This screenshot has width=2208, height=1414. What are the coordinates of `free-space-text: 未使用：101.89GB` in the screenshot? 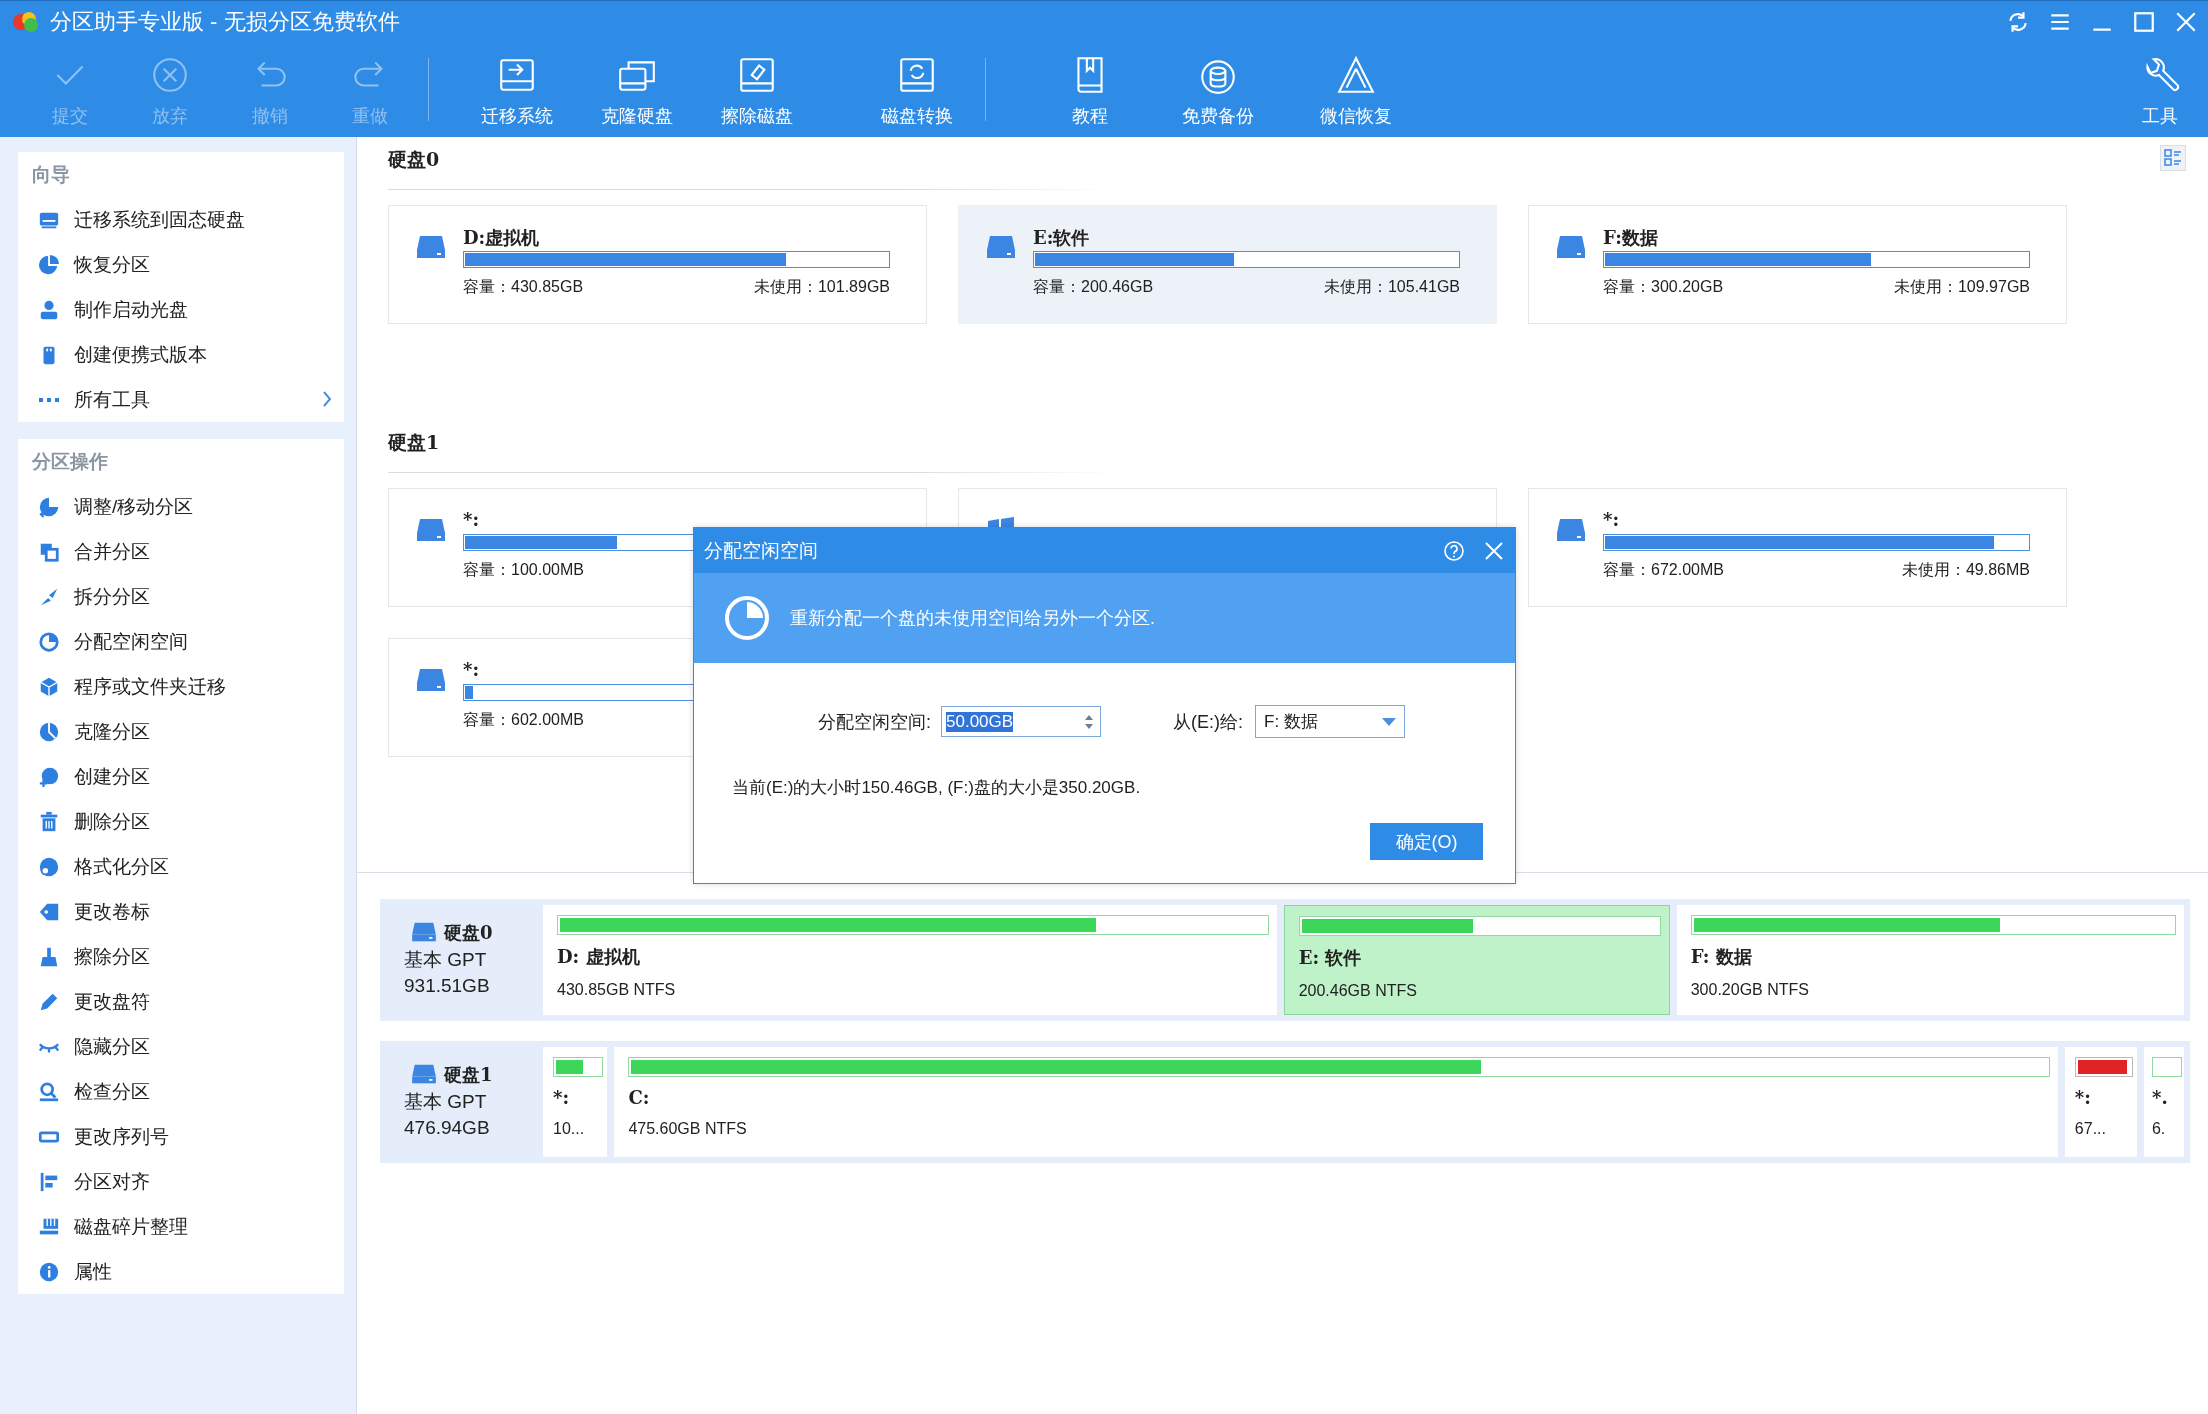 It's located at (821, 287).